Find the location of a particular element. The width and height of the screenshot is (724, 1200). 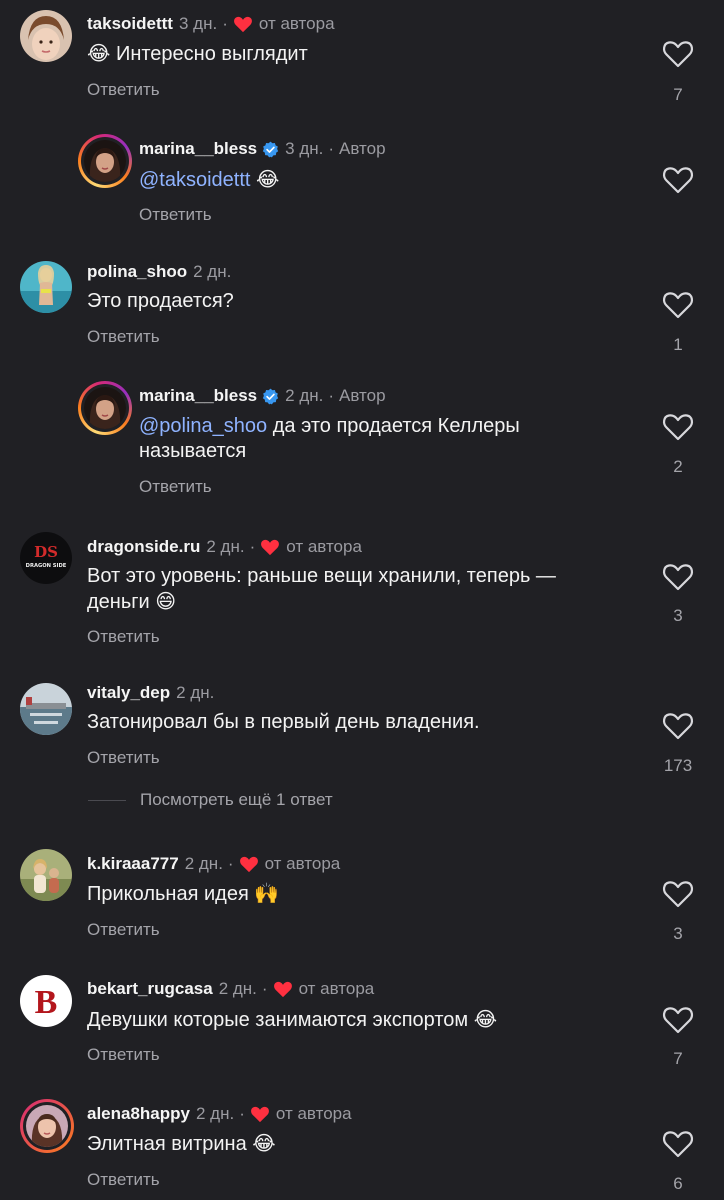

username: dragonside.ru is located at coordinates (143, 547).